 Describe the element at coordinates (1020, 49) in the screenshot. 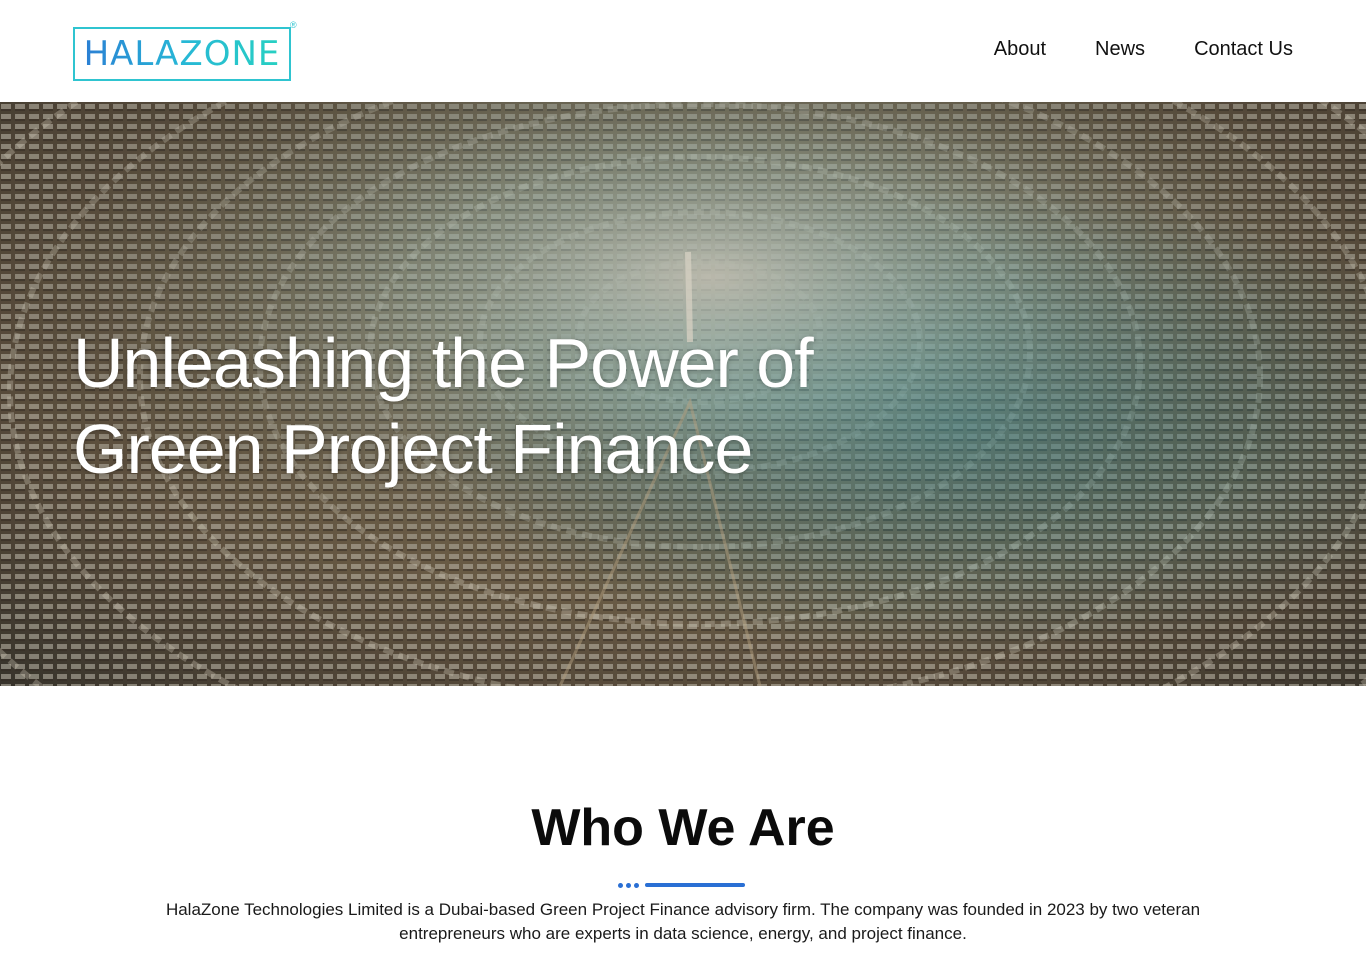

I see `nav-about-link: About` at that location.